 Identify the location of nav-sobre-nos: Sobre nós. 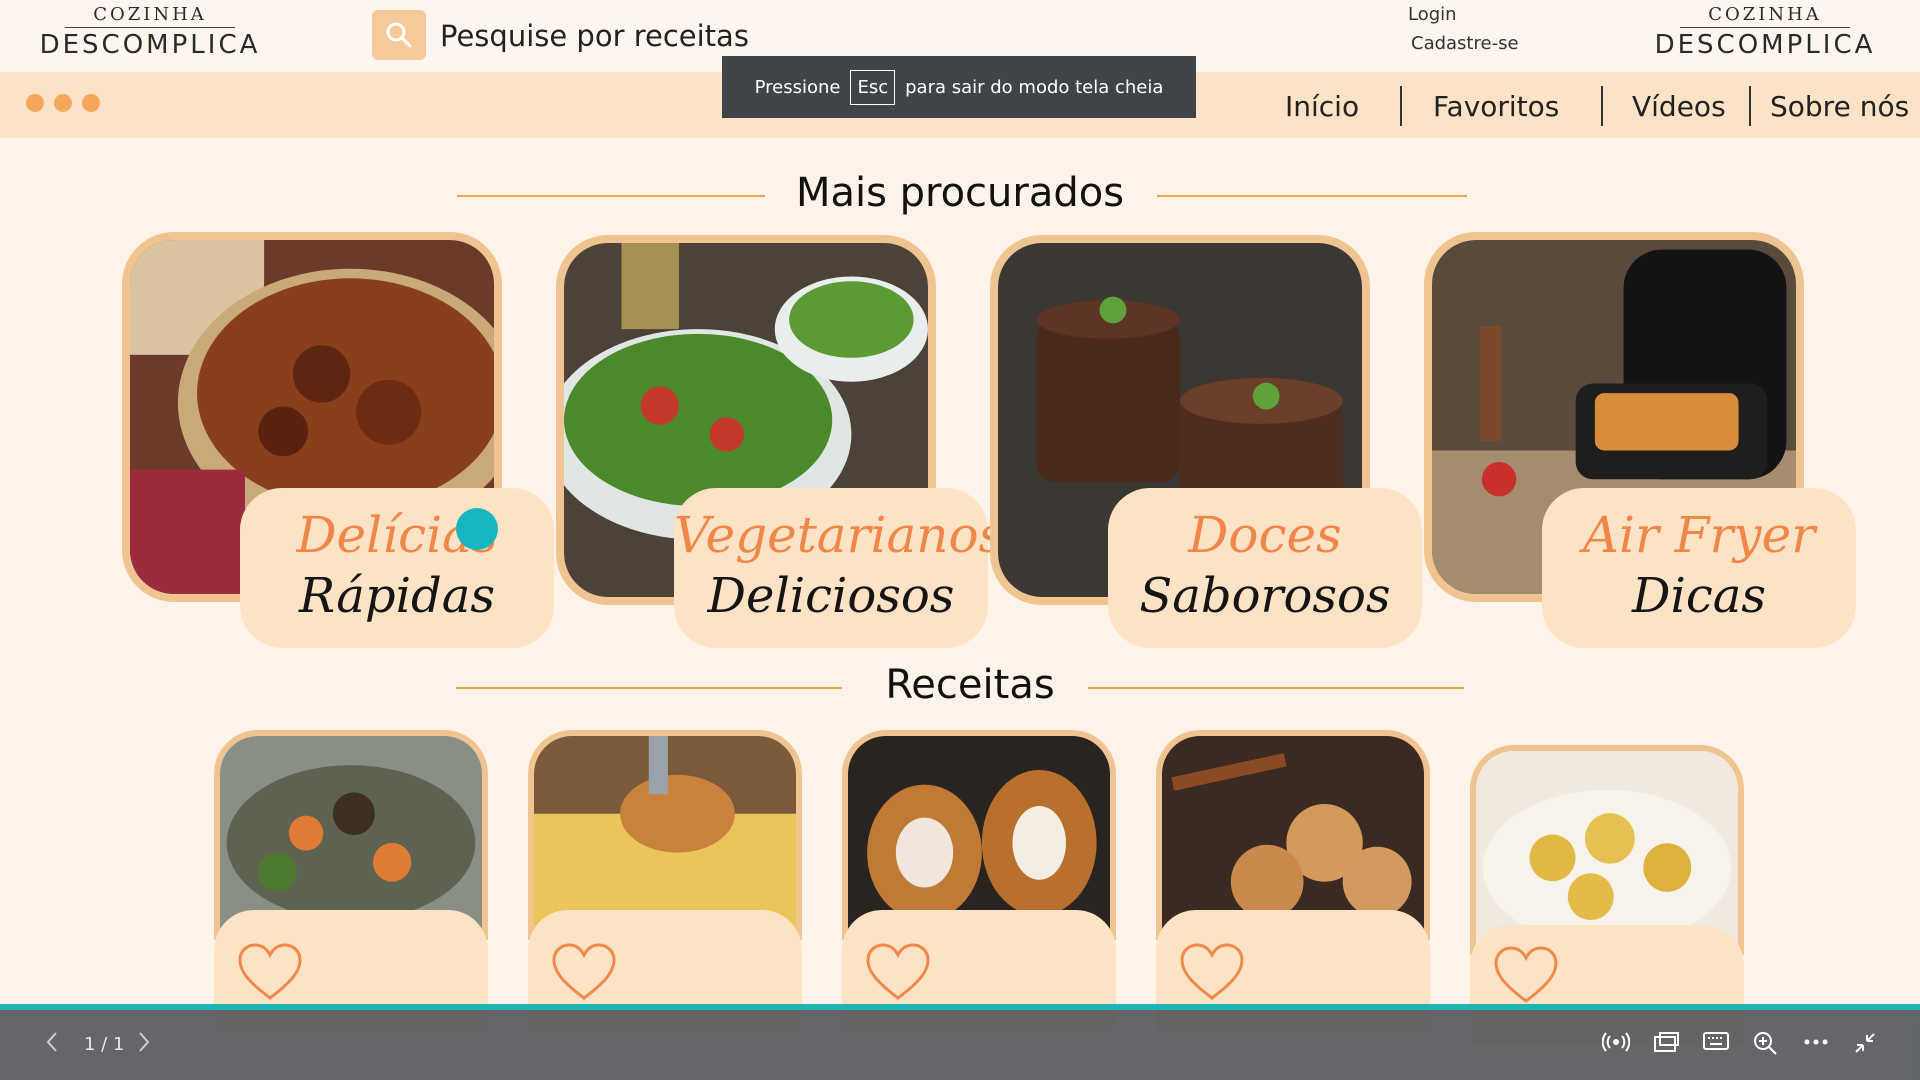
(1839, 106).